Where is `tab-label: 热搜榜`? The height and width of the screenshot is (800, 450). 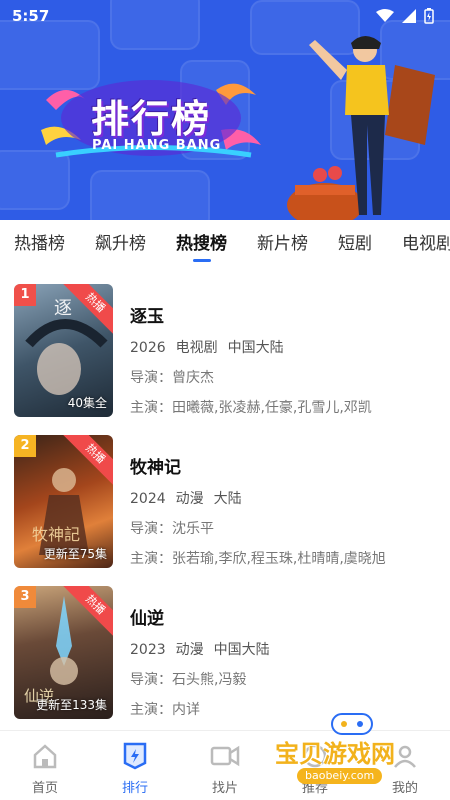
tab-label: 热搜榜 is located at coordinates (201, 244).